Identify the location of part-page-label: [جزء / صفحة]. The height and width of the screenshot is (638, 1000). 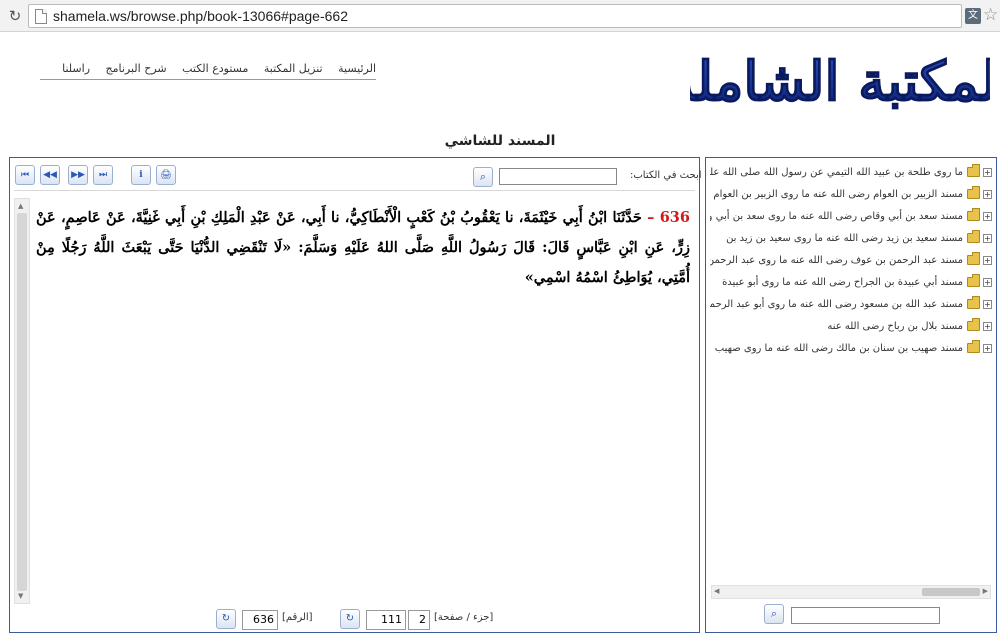
(464, 617).